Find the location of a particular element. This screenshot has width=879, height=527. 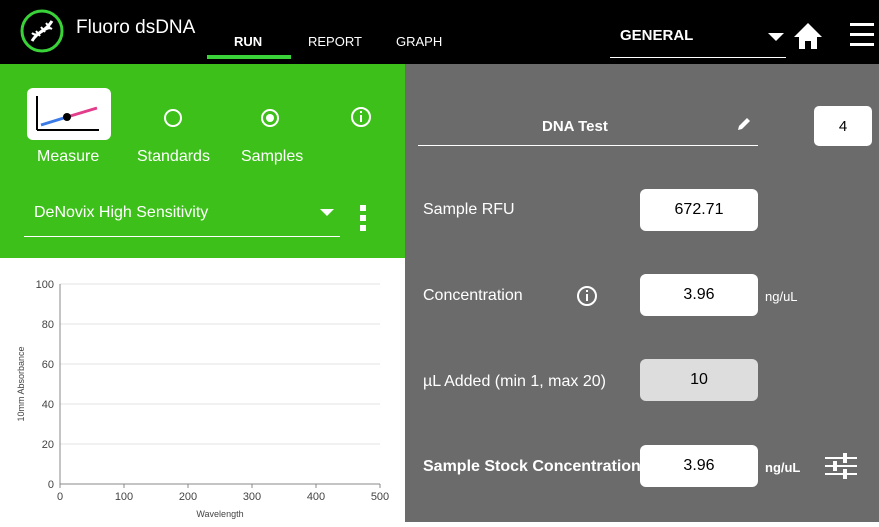

tab-run: RUN is located at coordinates (248, 41).